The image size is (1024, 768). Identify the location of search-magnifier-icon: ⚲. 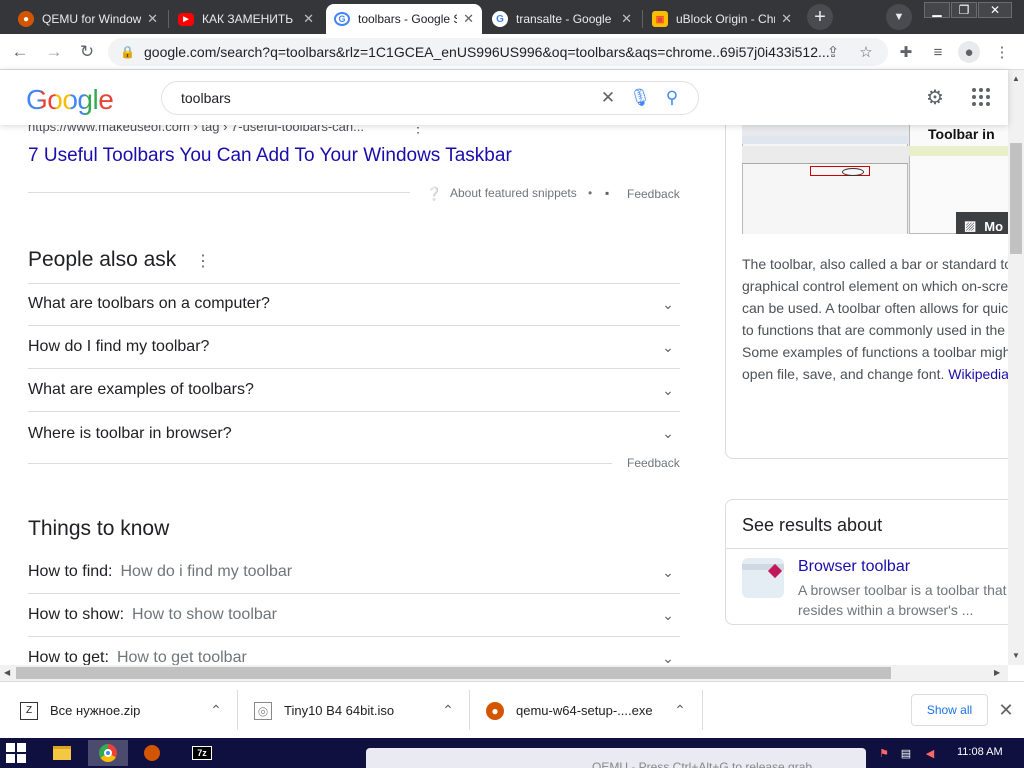
(672, 98).